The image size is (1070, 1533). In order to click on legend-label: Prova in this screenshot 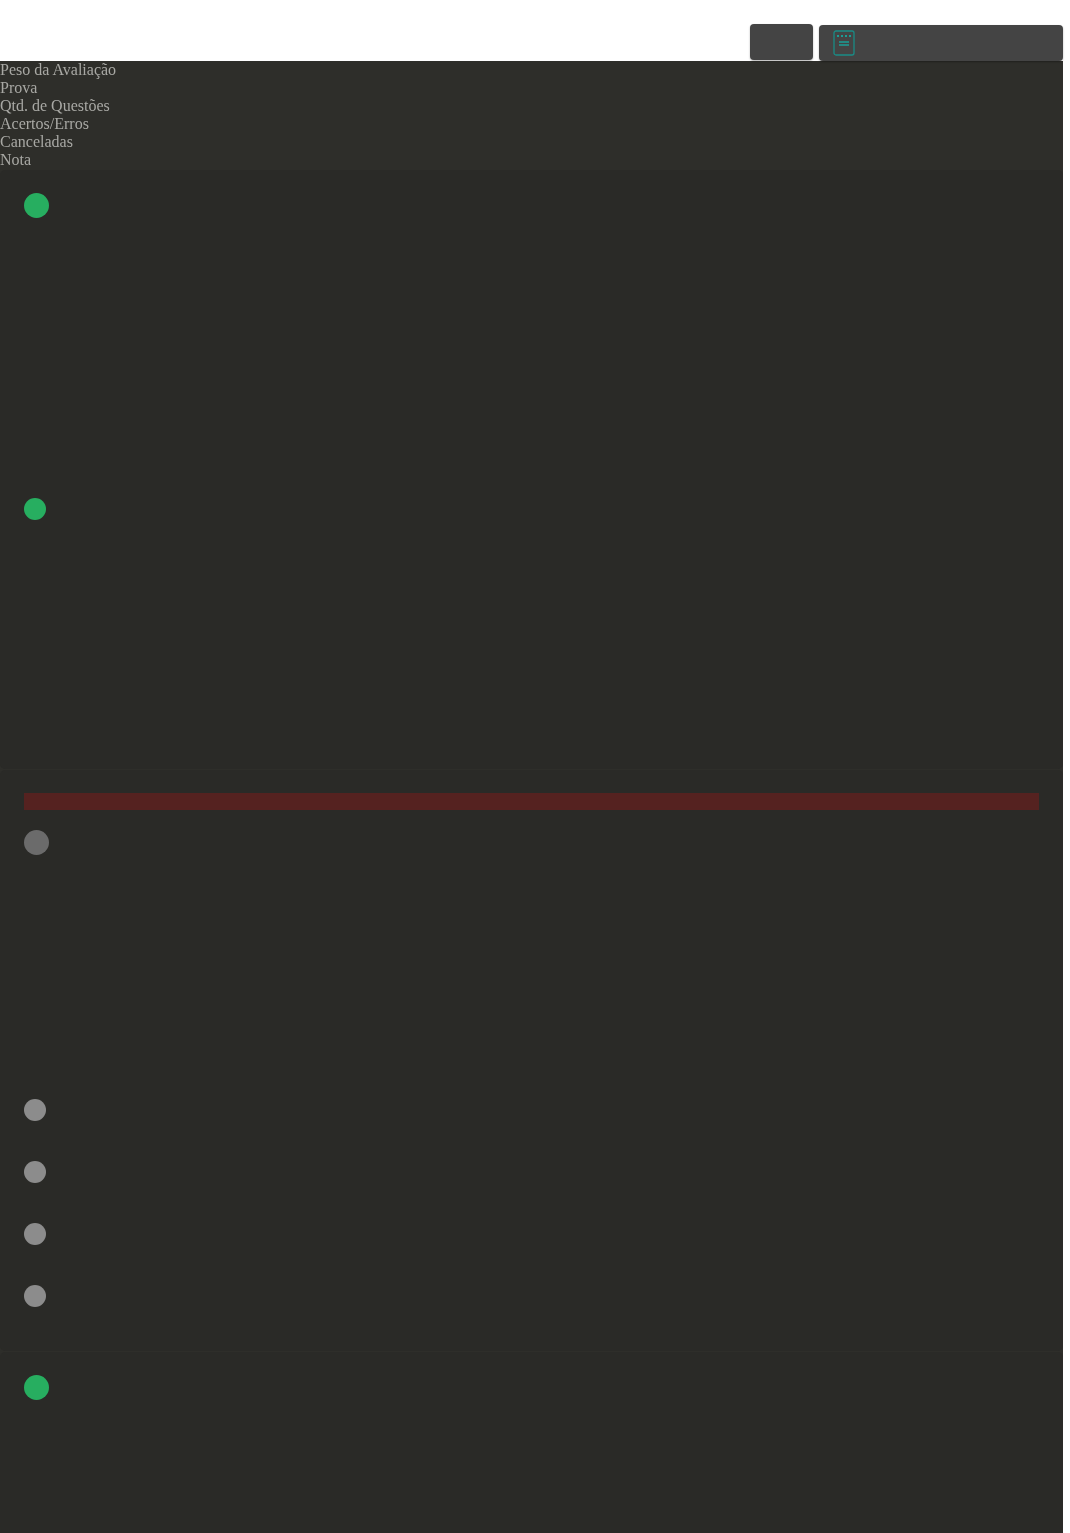, I will do `click(19, 88)`.